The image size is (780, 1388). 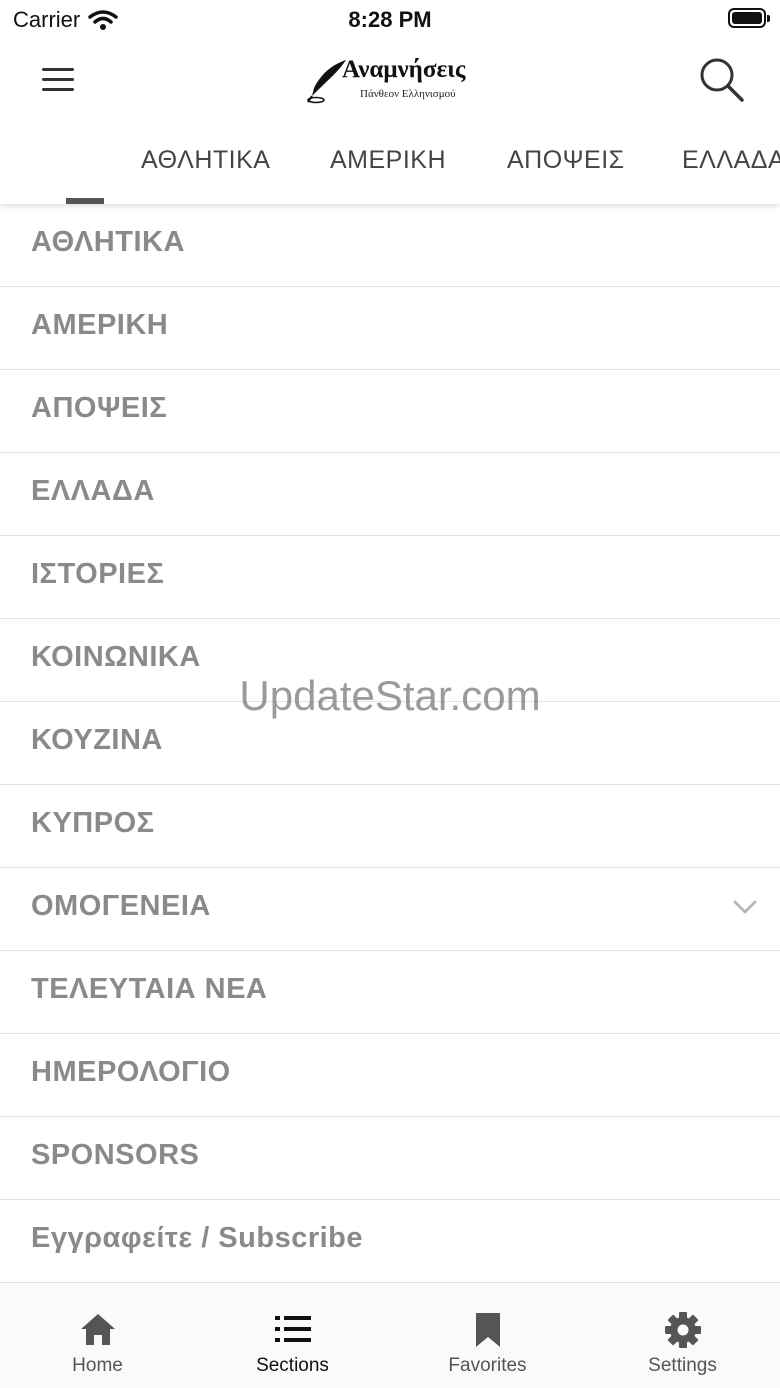 I want to click on tab-ameriki: ΑΜΕΡΙΚΗ, so click(x=388, y=160).